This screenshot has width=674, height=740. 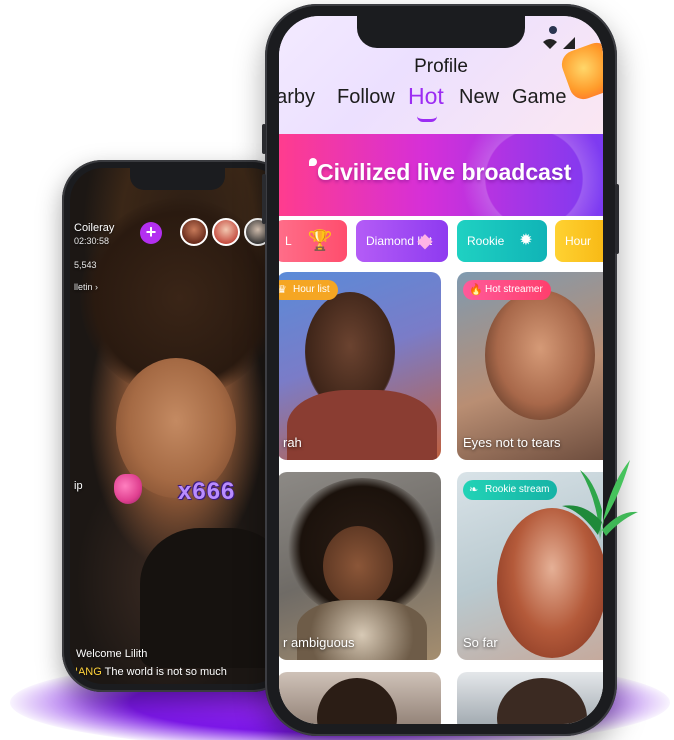 What do you see at coordinates (617, 219) in the screenshot?
I see `power-button` at bounding box center [617, 219].